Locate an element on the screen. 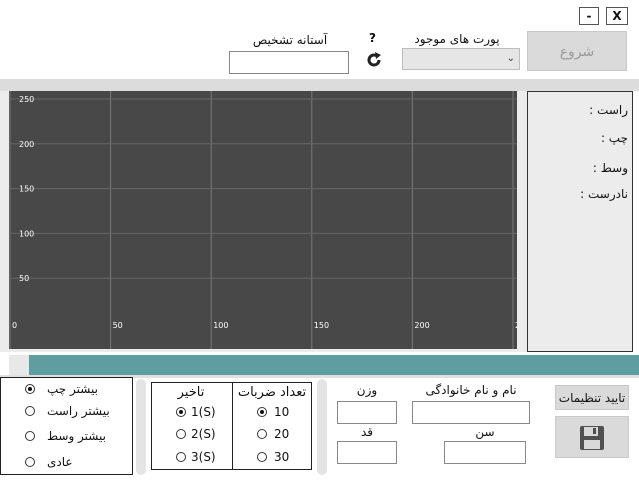  bias-group: بیشتر چپ بیشتر راست بیشتر وسط عادی is located at coordinates (66, 426).